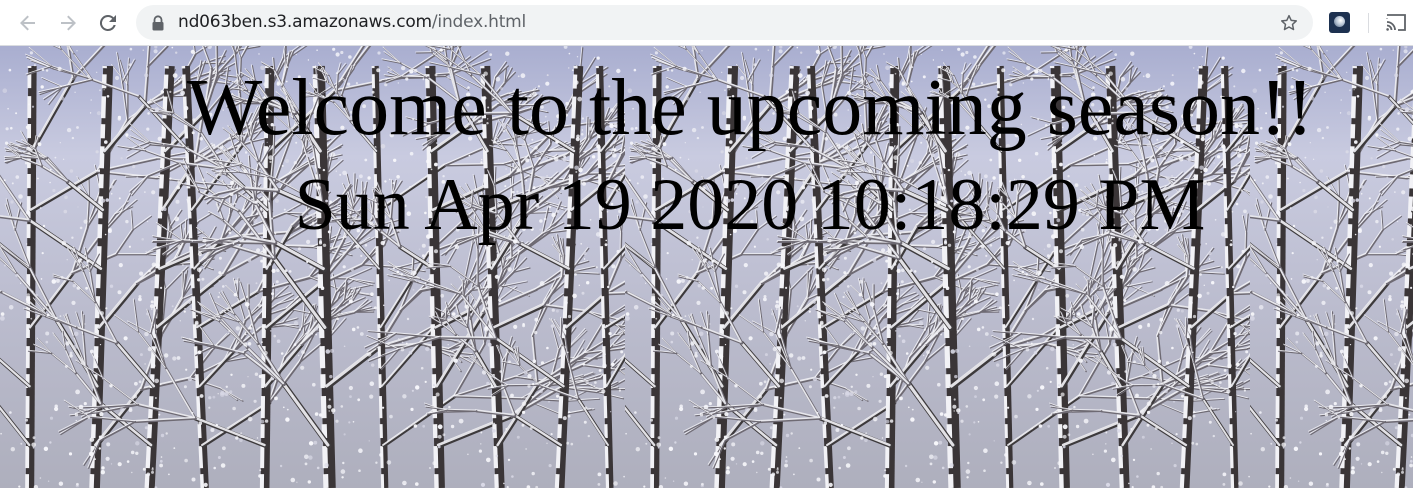  What do you see at coordinates (750, 108) in the screenshot?
I see `welcome-heading: Welcome to the upcoming season!!` at bounding box center [750, 108].